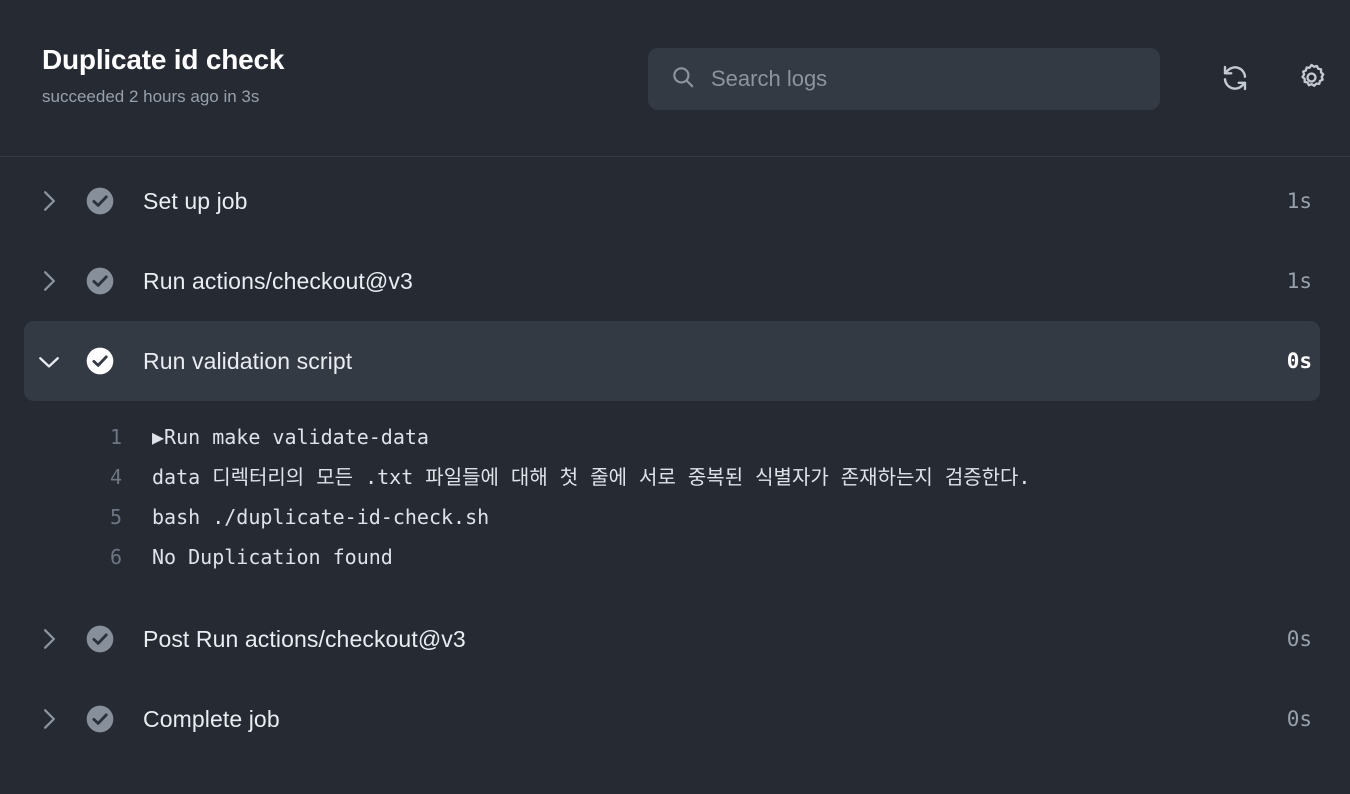 The width and height of the screenshot is (1350, 794). I want to click on refresh-icon, so click(1235, 79).